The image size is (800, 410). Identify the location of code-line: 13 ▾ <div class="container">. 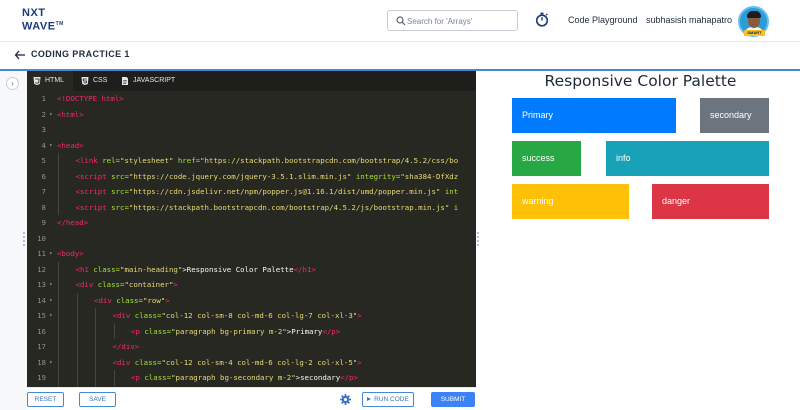
(251, 285).